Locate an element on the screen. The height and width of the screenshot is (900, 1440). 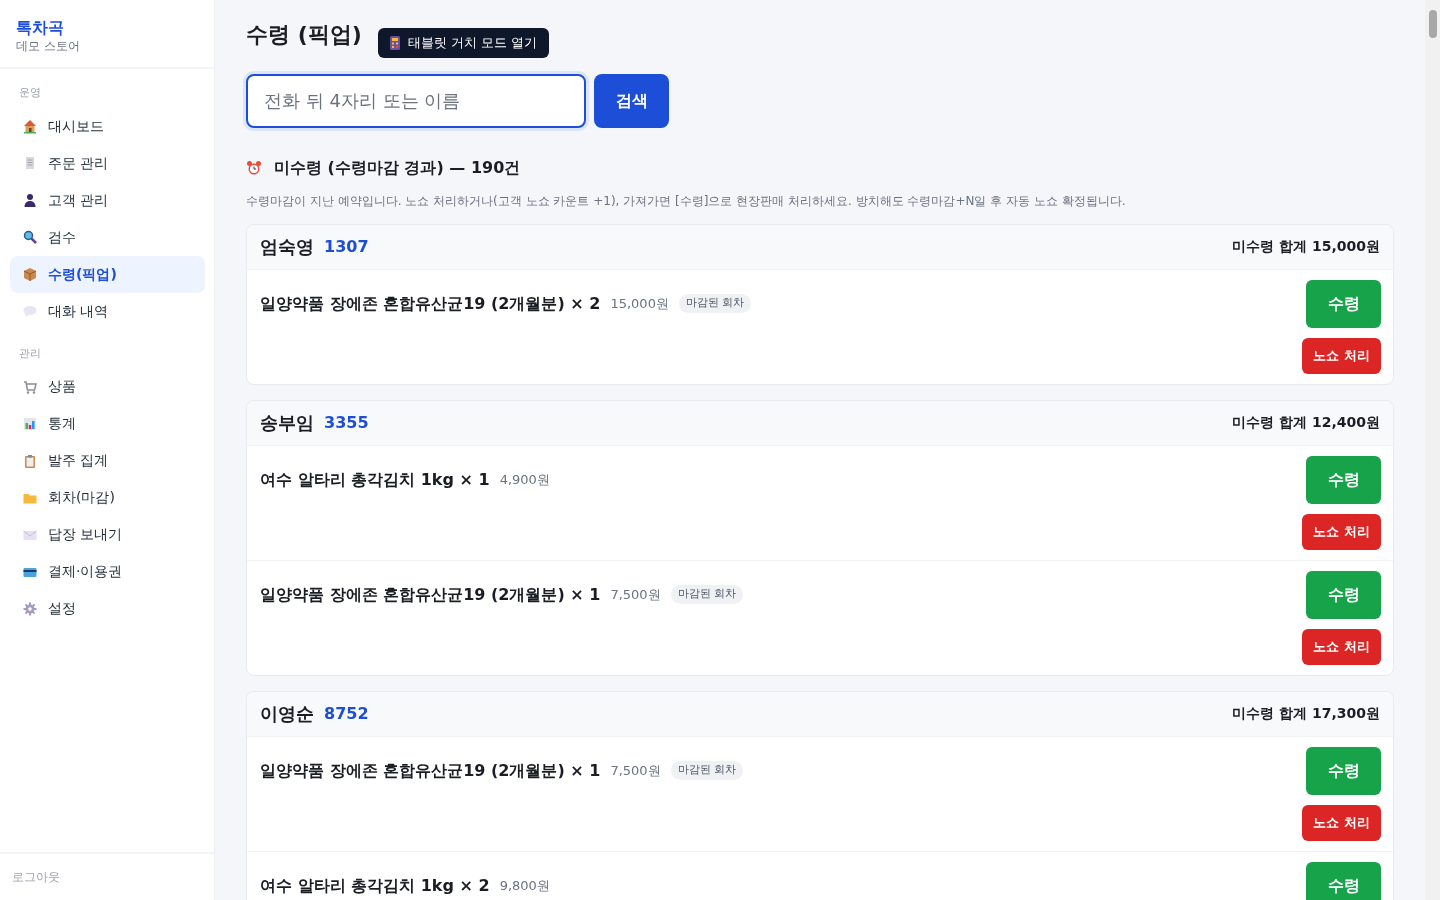
sidebar-item: 대시보드 is located at coordinates (107, 126).